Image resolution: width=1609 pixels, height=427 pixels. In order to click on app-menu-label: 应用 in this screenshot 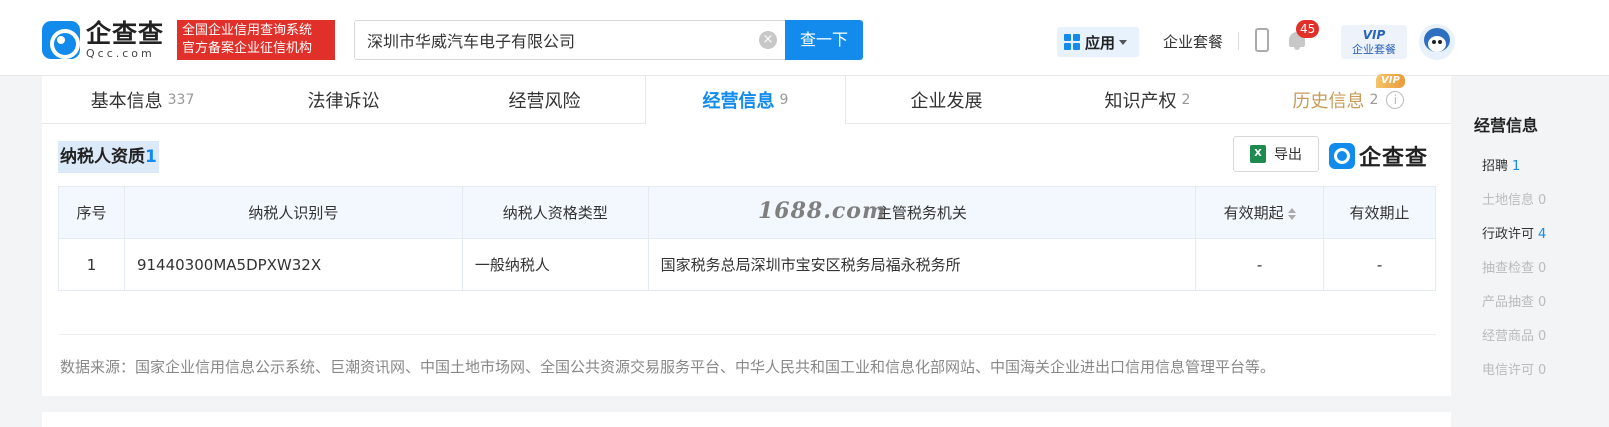, I will do `click(1100, 42)`.